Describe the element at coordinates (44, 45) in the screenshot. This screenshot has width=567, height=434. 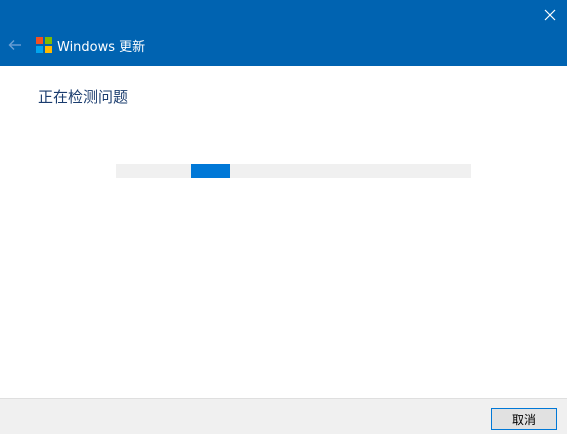
I see `windows-logo-icon` at that location.